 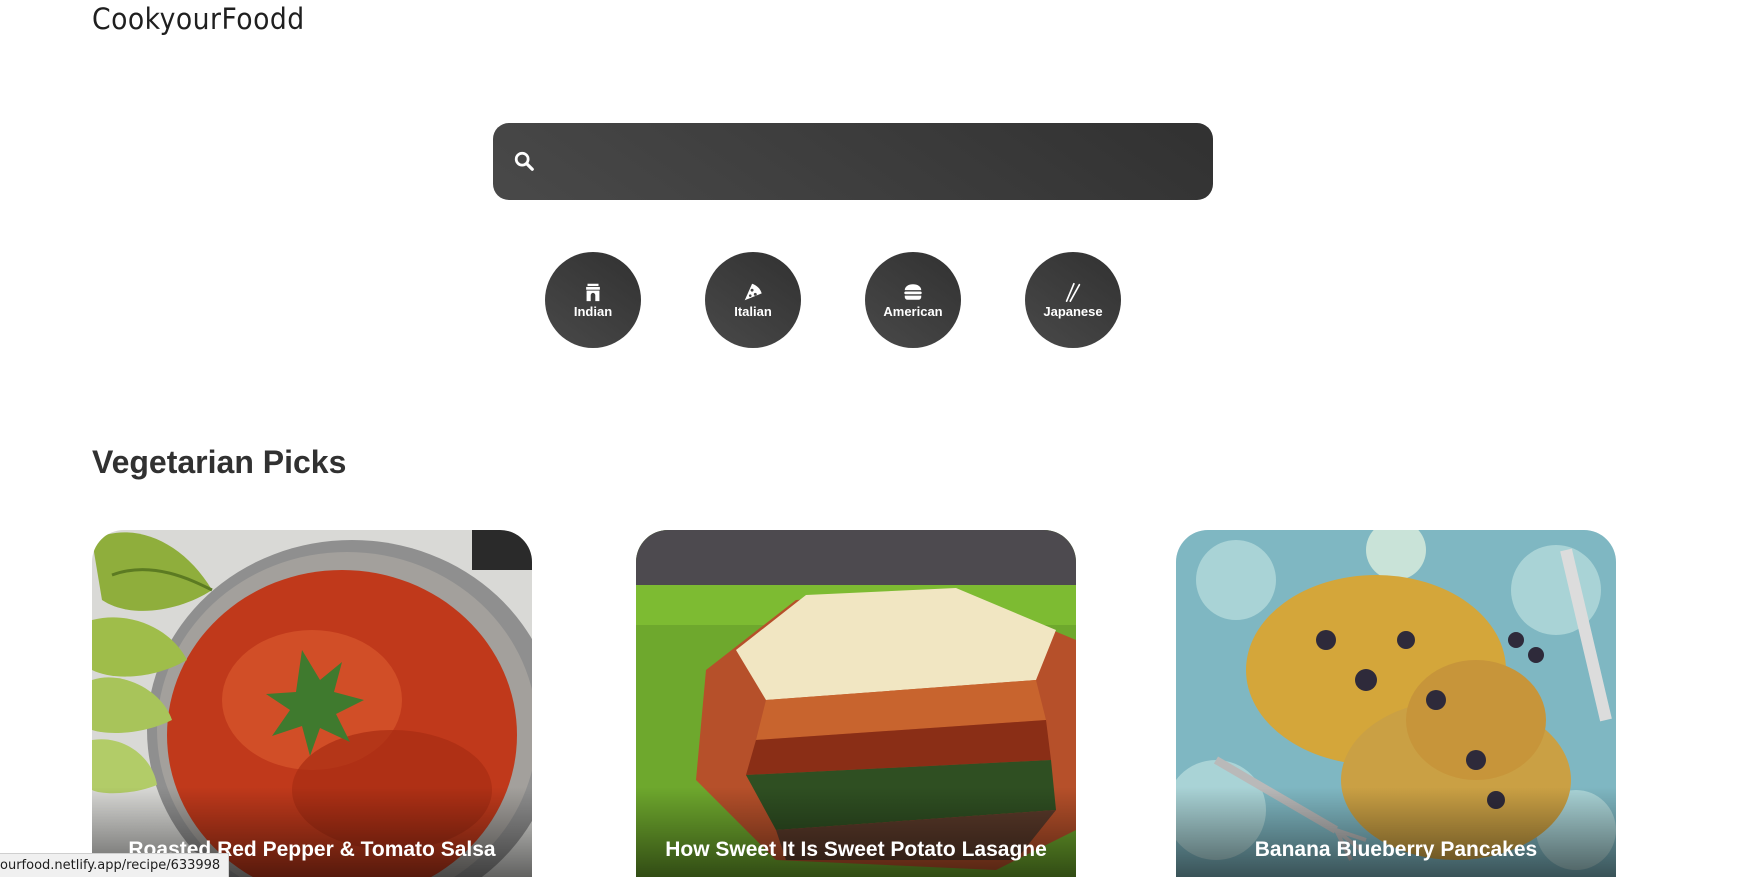 What do you see at coordinates (1396, 849) in the screenshot?
I see `recipe-title: Banana Blueberry Pancakes` at bounding box center [1396, 849].